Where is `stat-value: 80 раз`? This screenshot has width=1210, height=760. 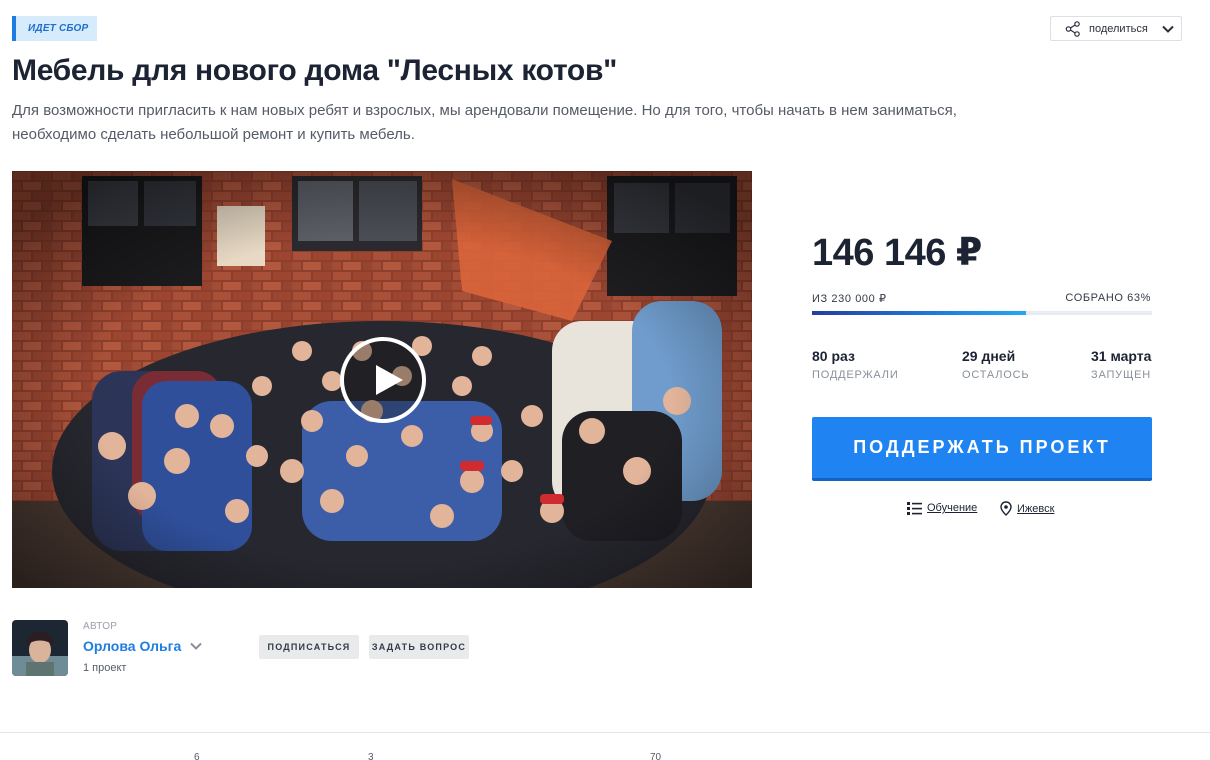 stat-value: 80 раз is located at coordinates (833, 356).